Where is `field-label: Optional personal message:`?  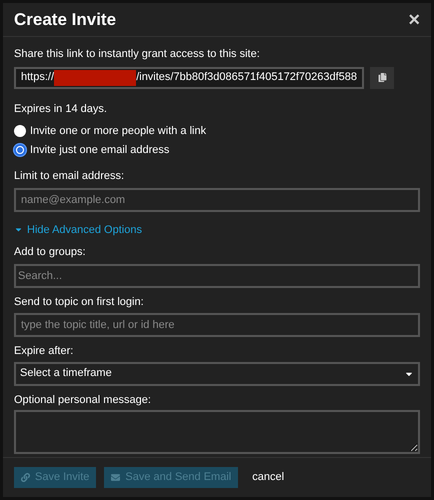
field-label: Optional personal message: is located at coordinates (83, 400).